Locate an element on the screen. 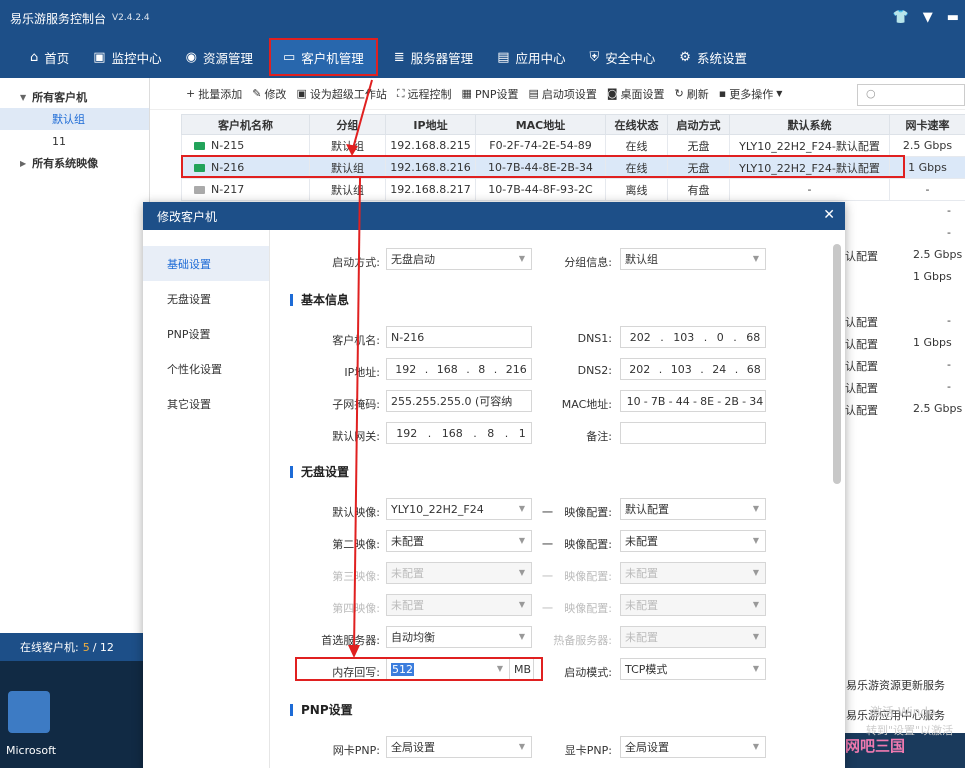 This screenshot has height=768, width=965. dns2-input: 202. 103. 24. 68 is located at coordinates (693, 369).